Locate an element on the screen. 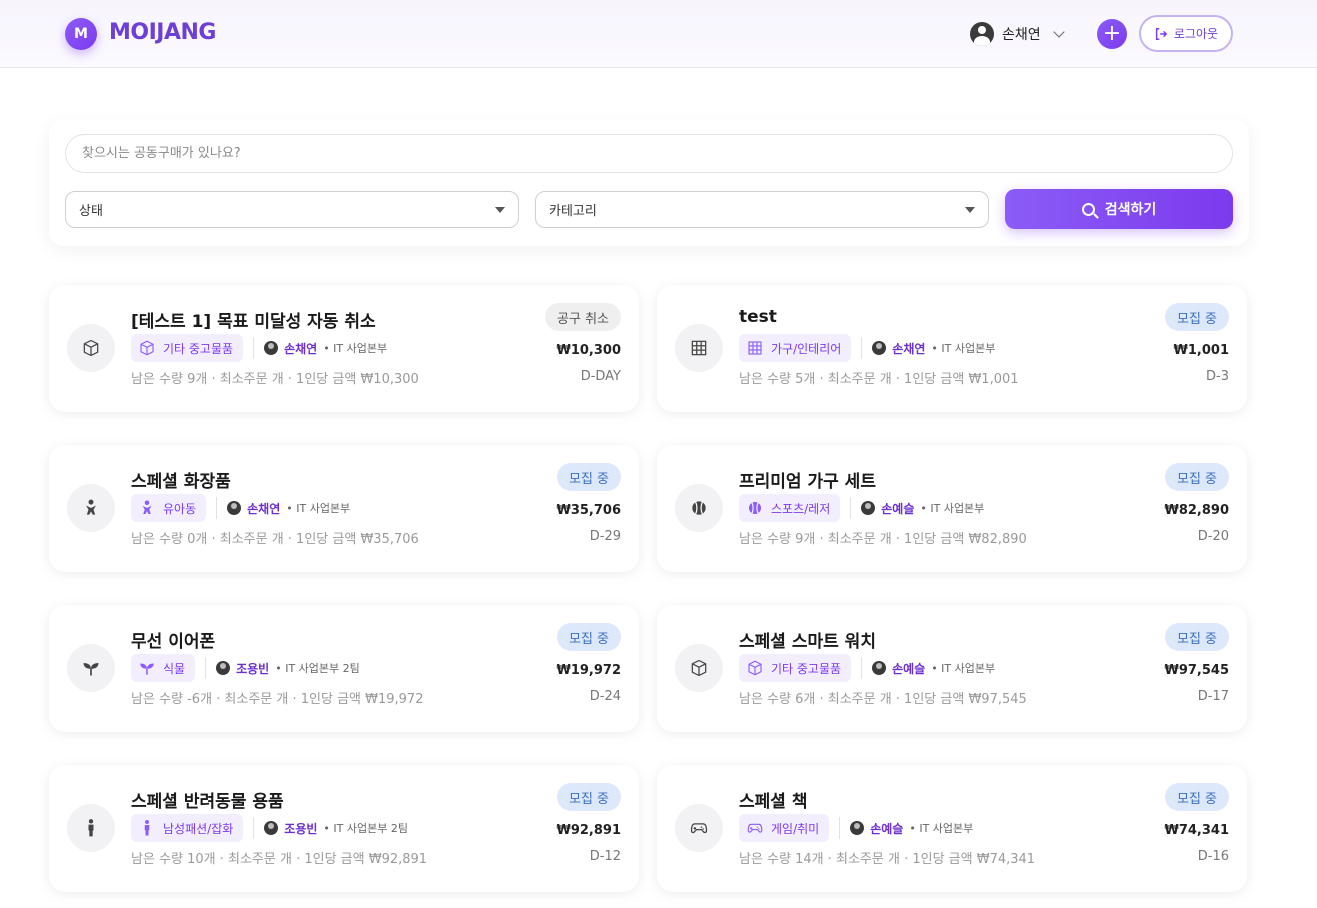  logout-button: 로그아웃 is located at coordinates (1186, 33).